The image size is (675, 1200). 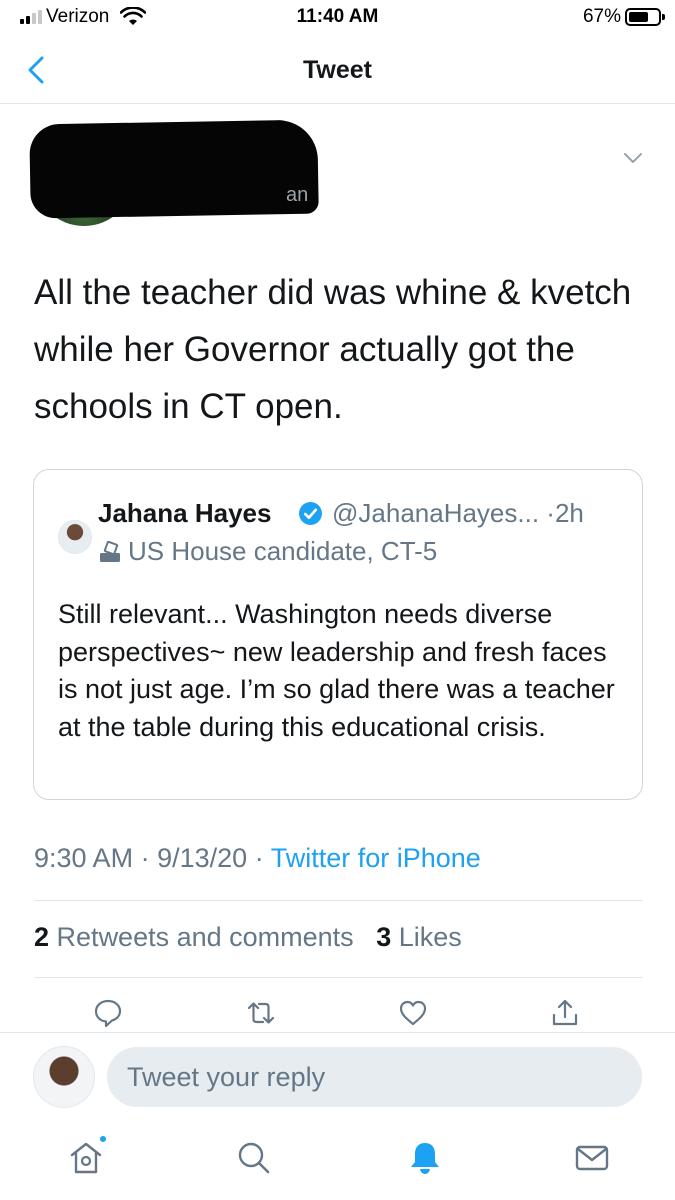 I want to click on tab-search, so click(x=254, y=1158).